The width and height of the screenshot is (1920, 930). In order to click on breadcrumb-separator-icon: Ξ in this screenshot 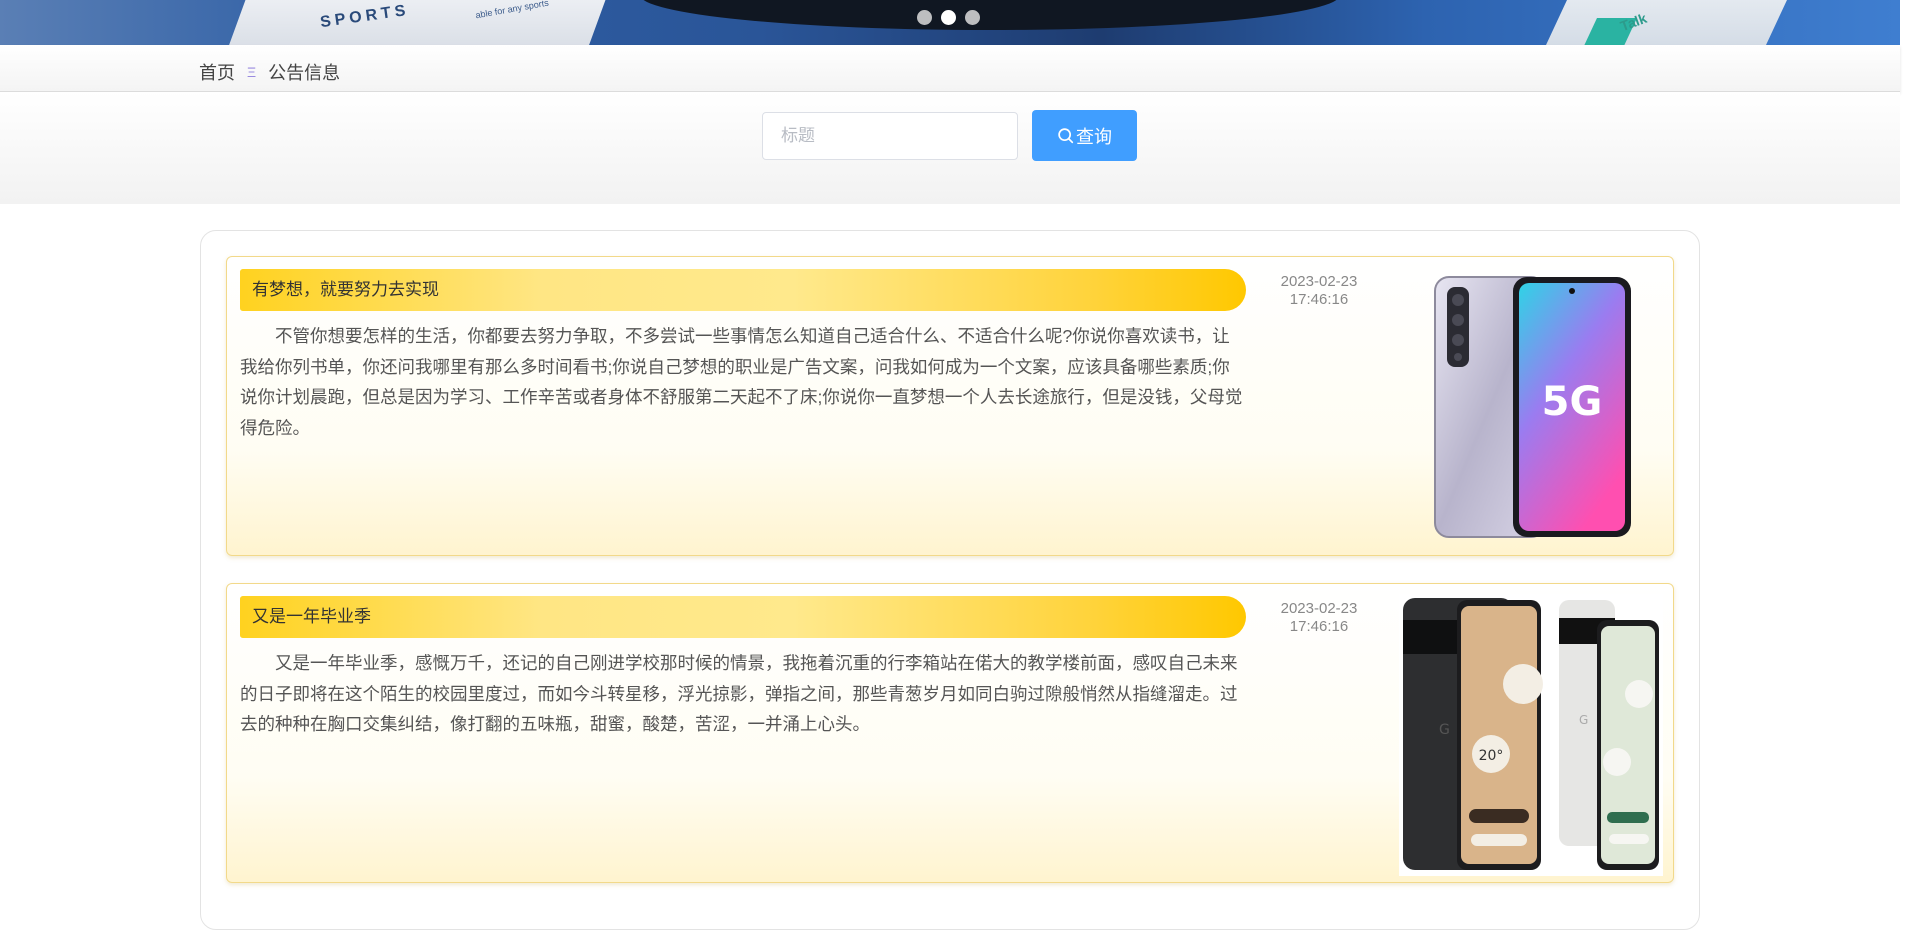, I will do `click(252, 72)`.